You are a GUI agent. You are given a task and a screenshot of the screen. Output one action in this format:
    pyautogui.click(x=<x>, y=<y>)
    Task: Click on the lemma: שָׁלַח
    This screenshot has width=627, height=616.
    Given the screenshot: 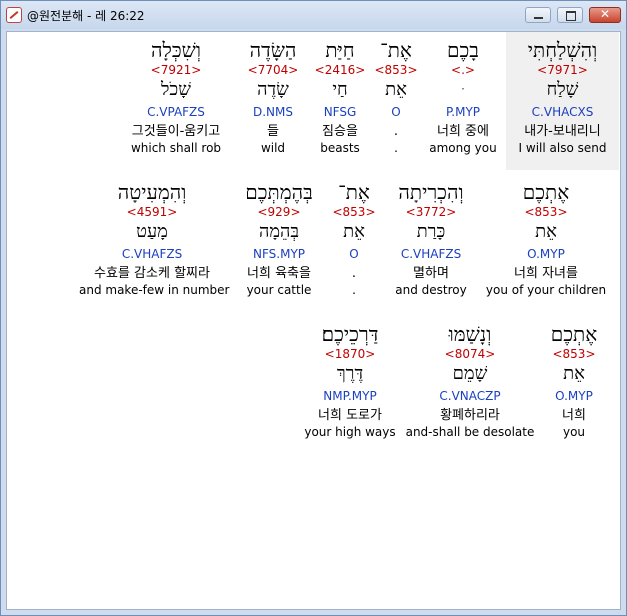 What is the action you would take?
    pyautogui.click(x=562, y=89)
    